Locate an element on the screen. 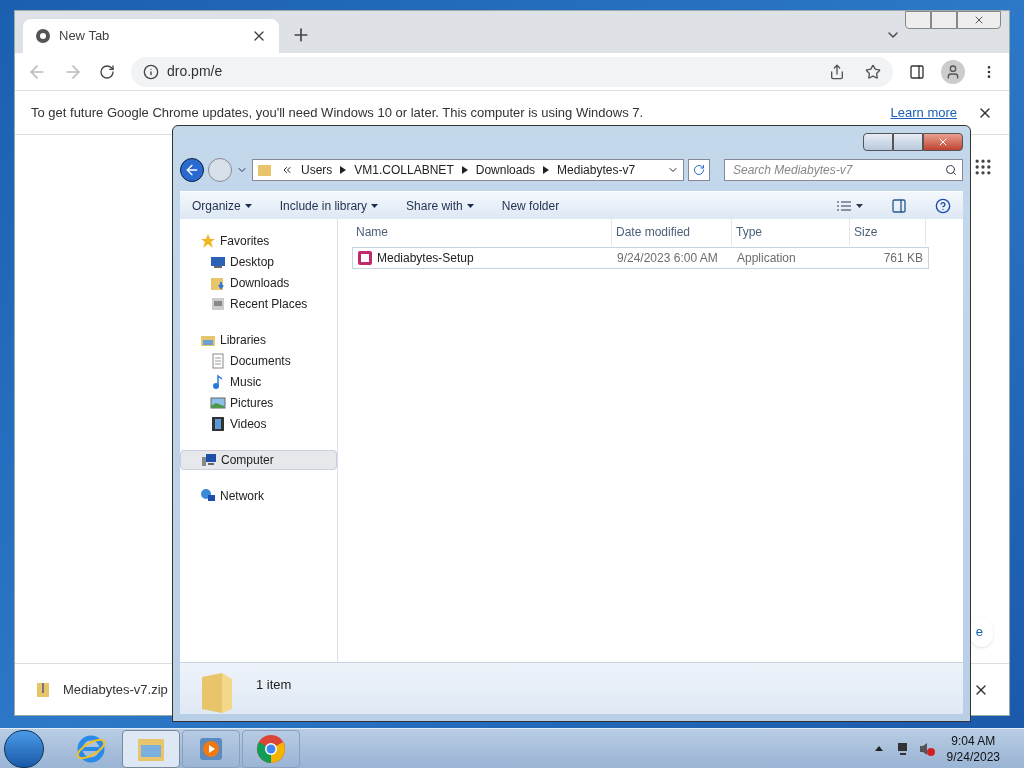 Image resolution: width=1024 pixels, height=768 pixels. tray-expand-icon is located at coordinates (878, 748).